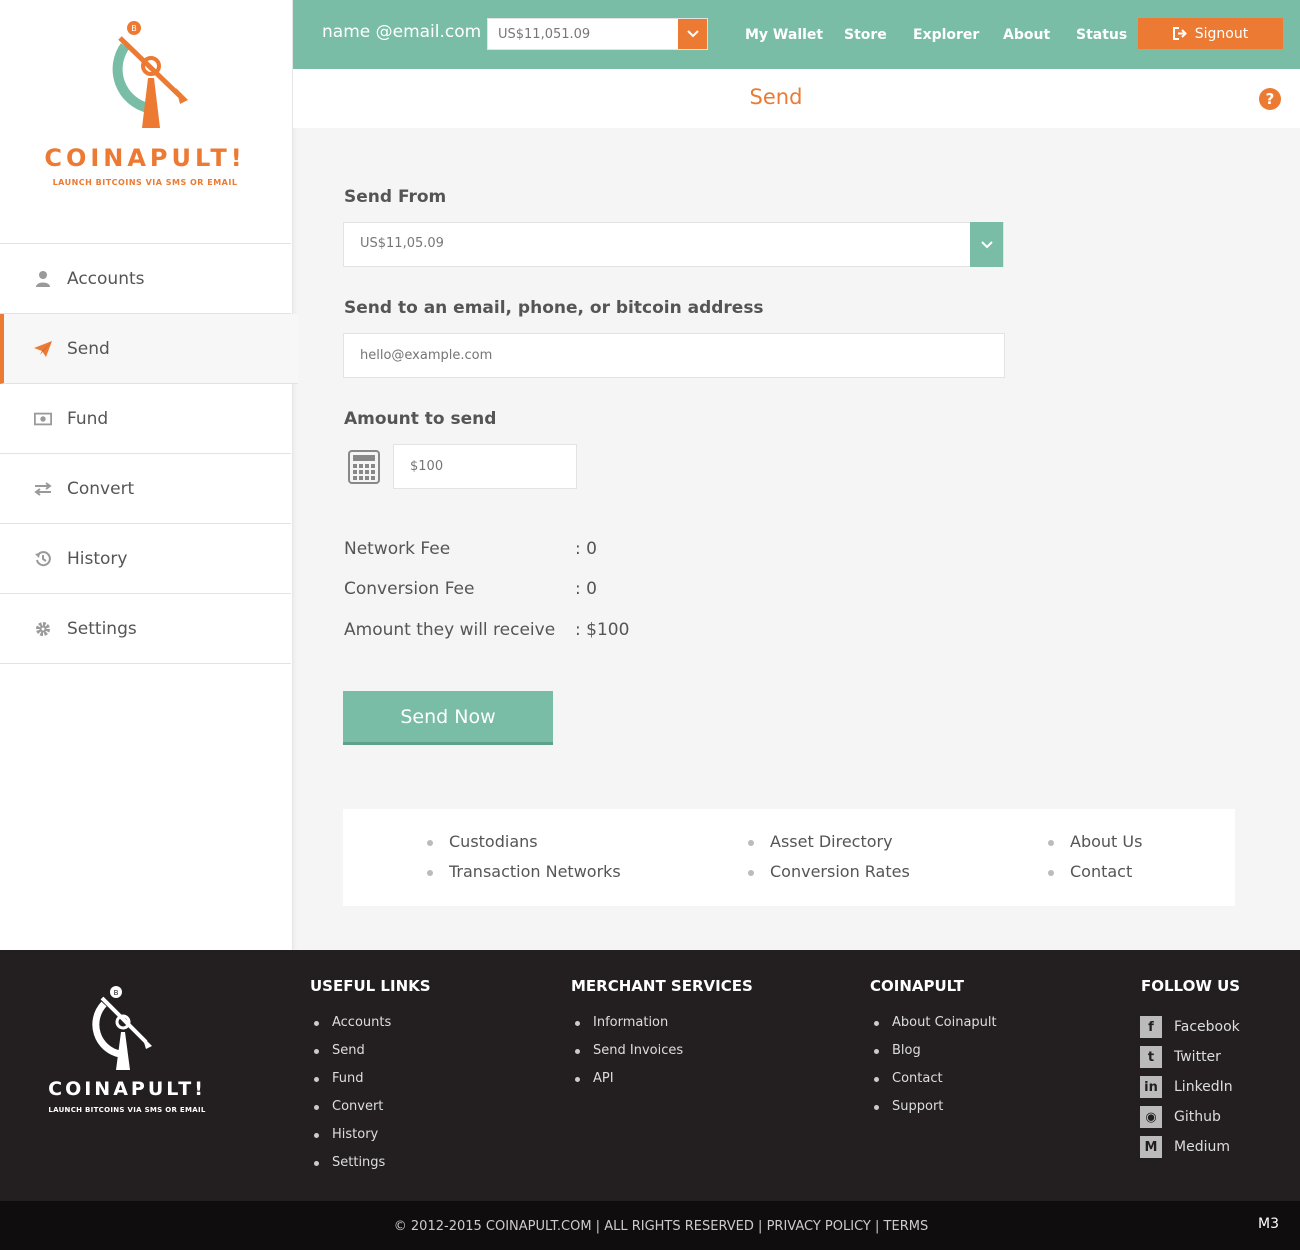 The width and height of the screenshot is (1300, 1250). Describe the element at coordinates (1268, 1224) in the screenshot. I see `version-label: M3` at that location.